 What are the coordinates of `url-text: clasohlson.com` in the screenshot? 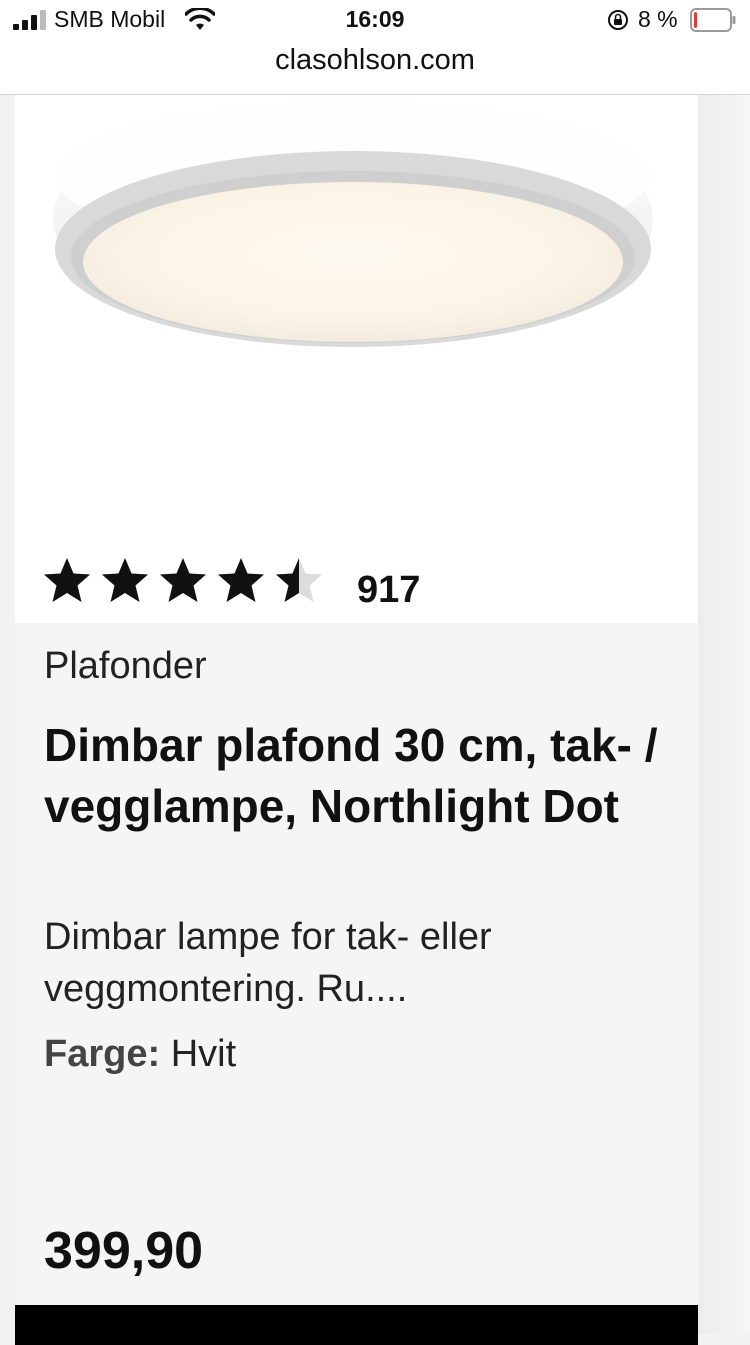 It's located at (375, 60).